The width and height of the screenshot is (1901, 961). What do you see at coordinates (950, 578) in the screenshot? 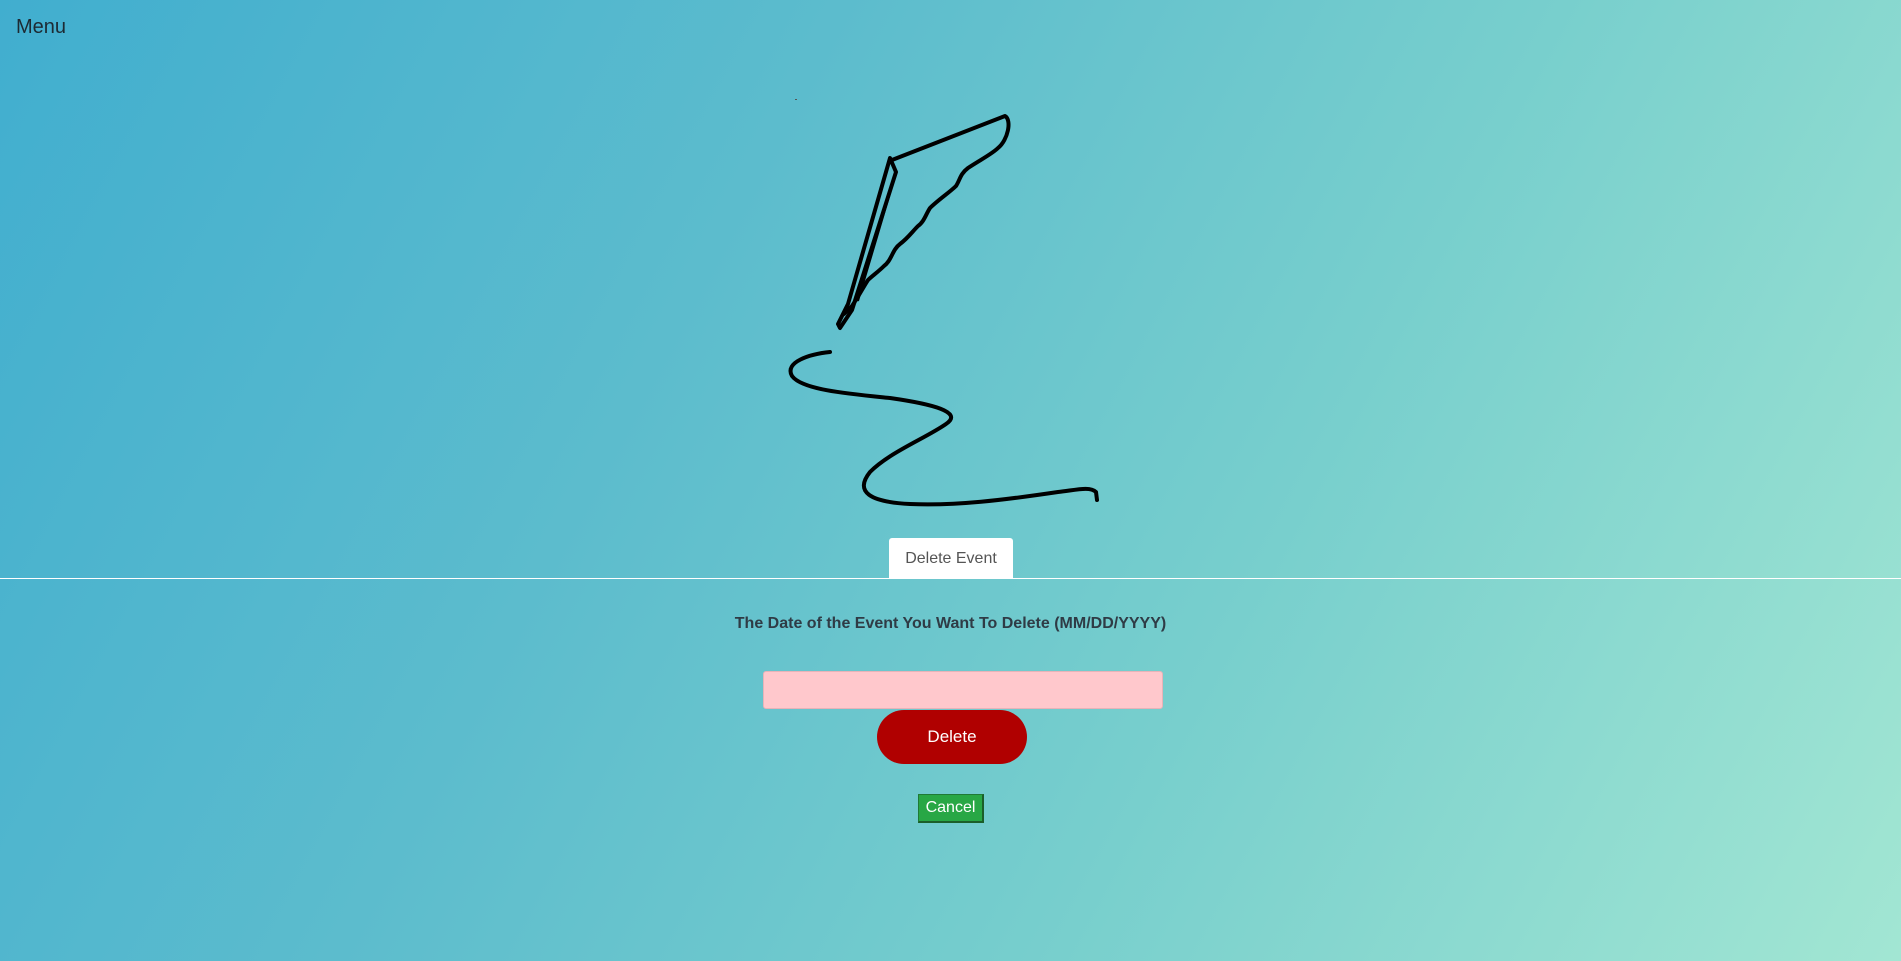
I see `divider` at bounding box center [950, 578].